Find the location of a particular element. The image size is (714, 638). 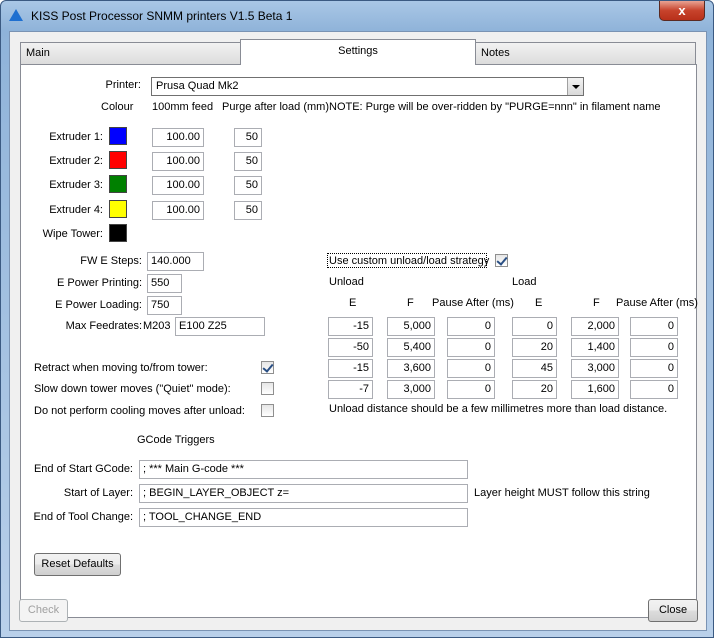

feed-header: 100mm feed is located at coordinates (183, 107).